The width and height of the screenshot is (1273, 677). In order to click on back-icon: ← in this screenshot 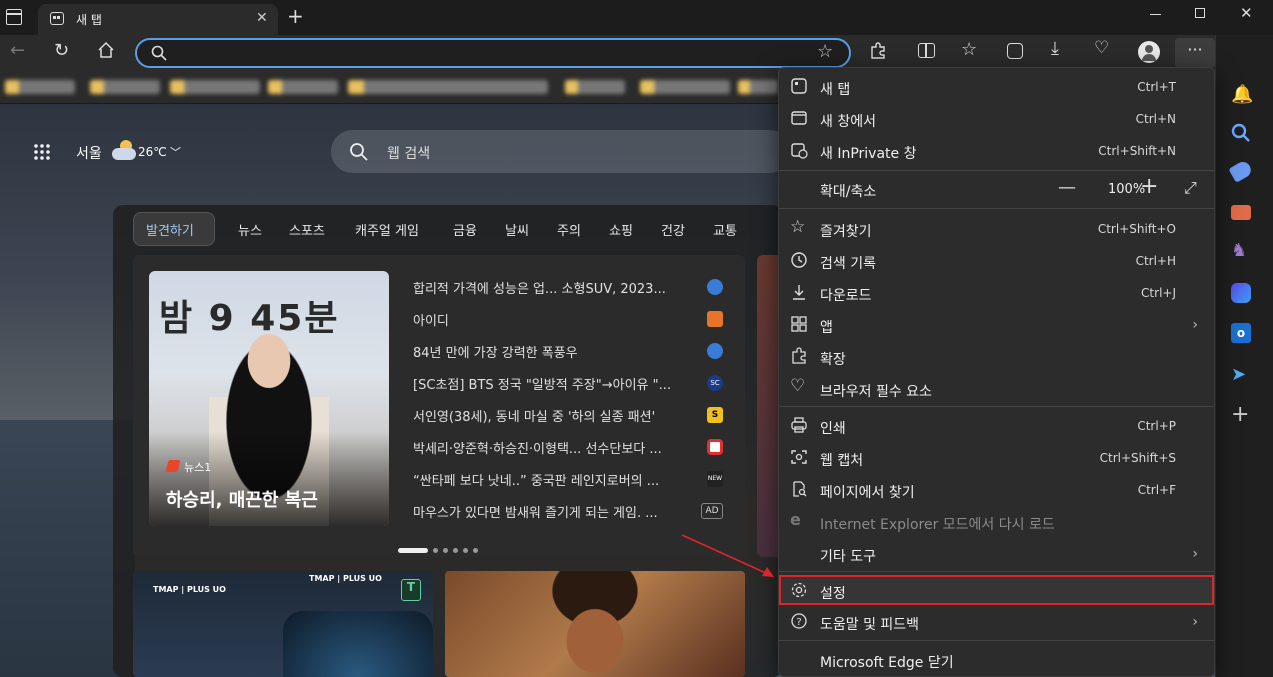, I will do `click(17, 50)`.